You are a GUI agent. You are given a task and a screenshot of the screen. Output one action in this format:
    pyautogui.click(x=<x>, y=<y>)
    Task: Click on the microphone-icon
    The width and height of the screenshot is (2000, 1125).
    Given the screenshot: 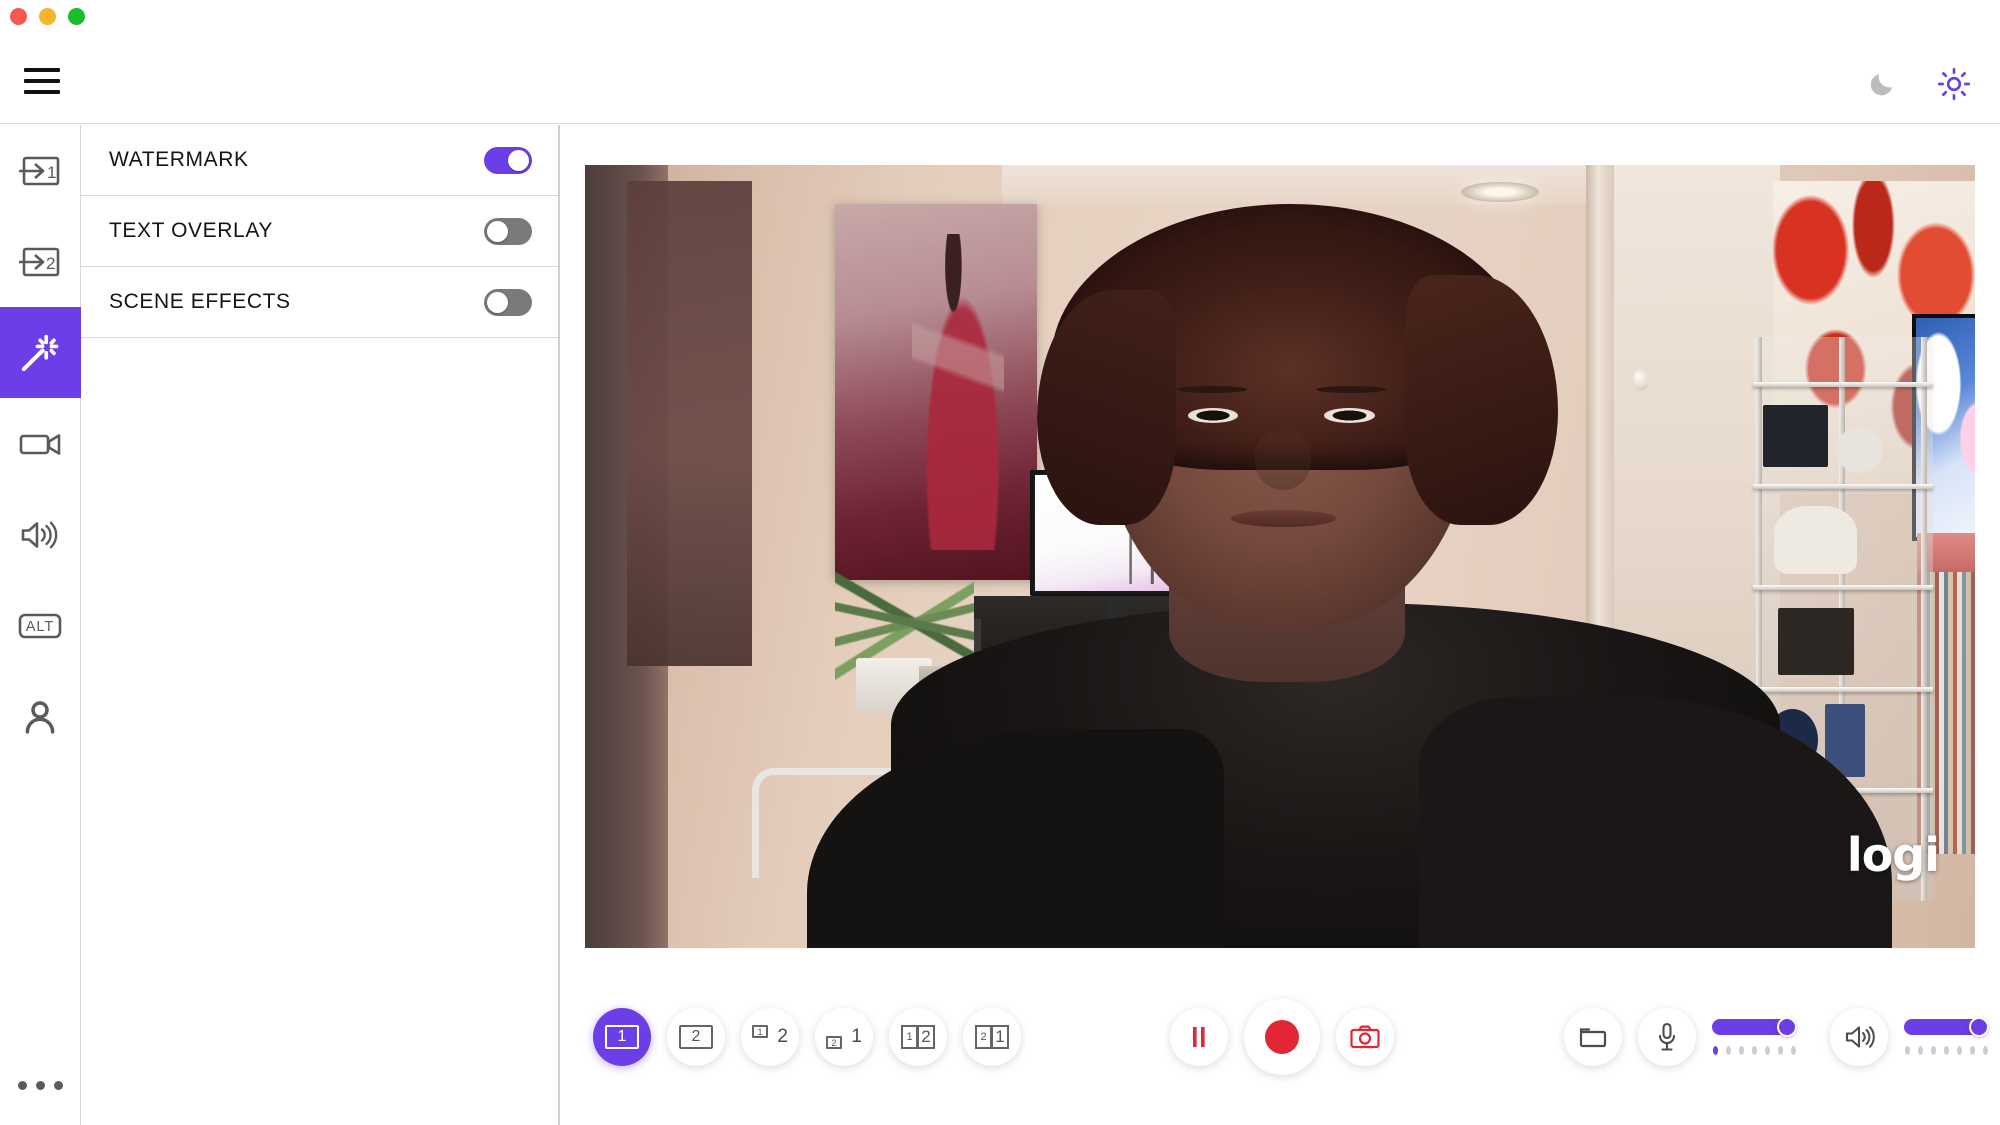 What is the action you would take?
    pyautogui.click(x=1667, y=1036)
    